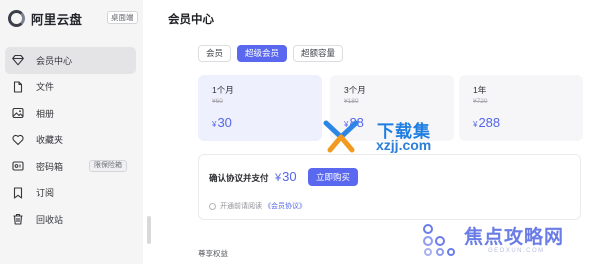 The width and height of the screenshot is (600, 264). What do you see at coordinates (18, 113) in the screenshot?
I see `photo-icon` at bounding box center [18, 113].